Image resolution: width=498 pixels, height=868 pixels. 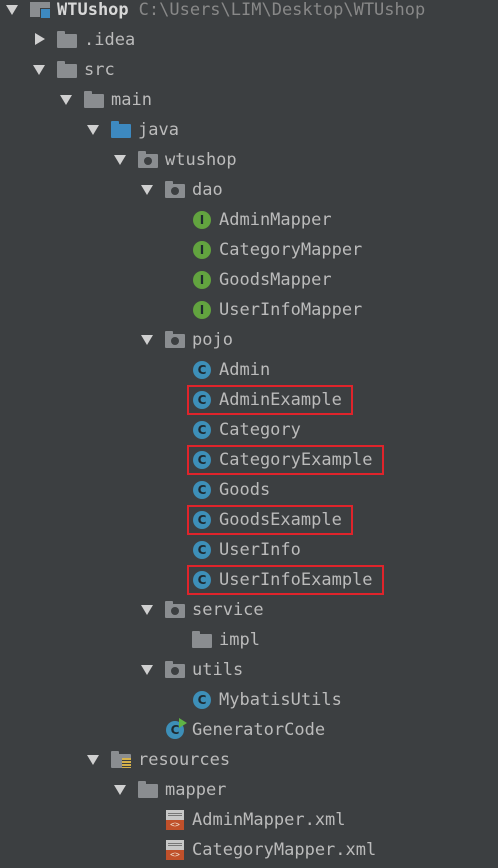 I want to click on tree-node-label: GeneratorCode, so click(x=258, y=730).